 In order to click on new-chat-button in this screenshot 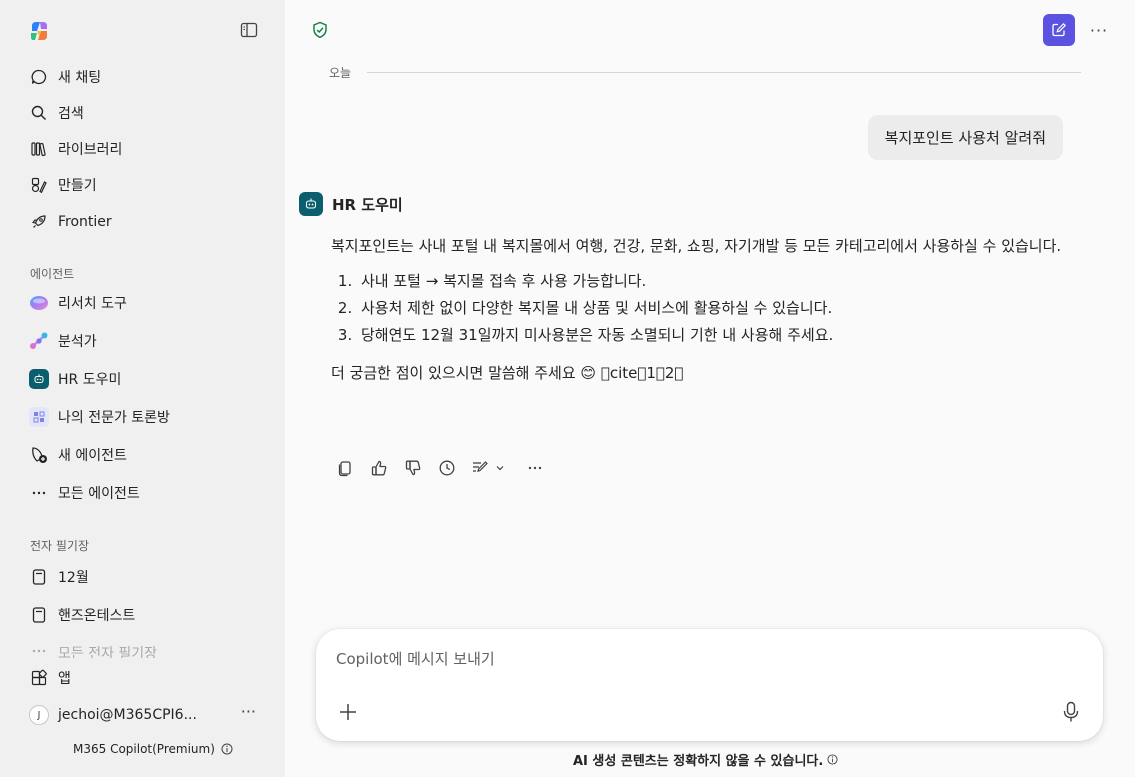, I will do `click(1059, 30)`.